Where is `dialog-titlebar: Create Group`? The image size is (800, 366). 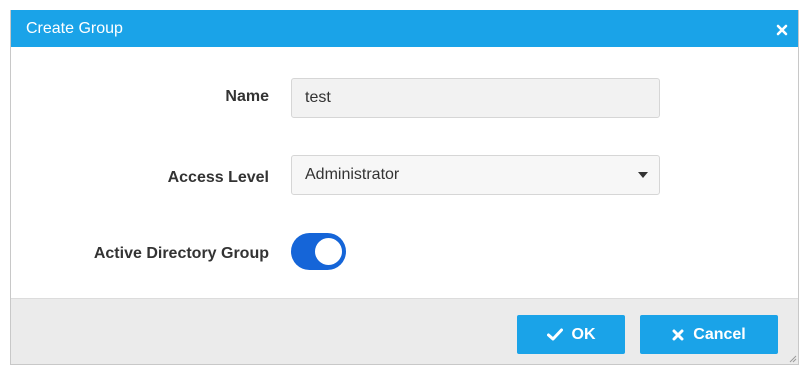 dialog-titlebar: Create Group is located at coordinates (404, 28).